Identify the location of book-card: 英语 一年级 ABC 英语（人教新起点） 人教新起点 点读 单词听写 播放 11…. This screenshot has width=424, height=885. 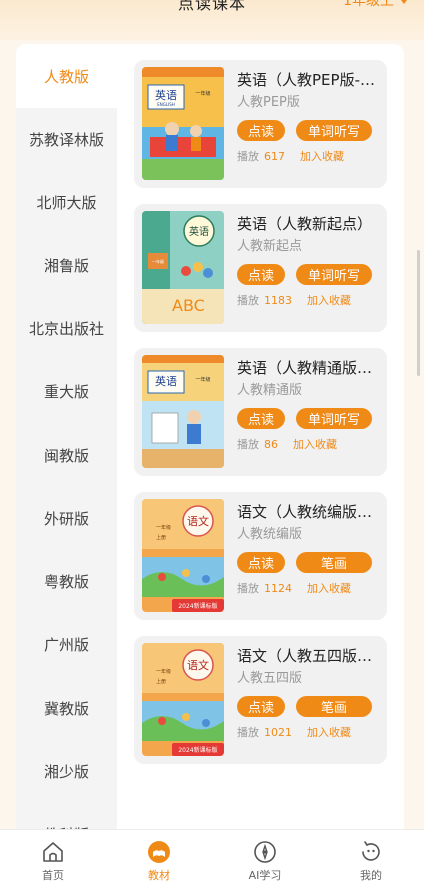
(260, 268).